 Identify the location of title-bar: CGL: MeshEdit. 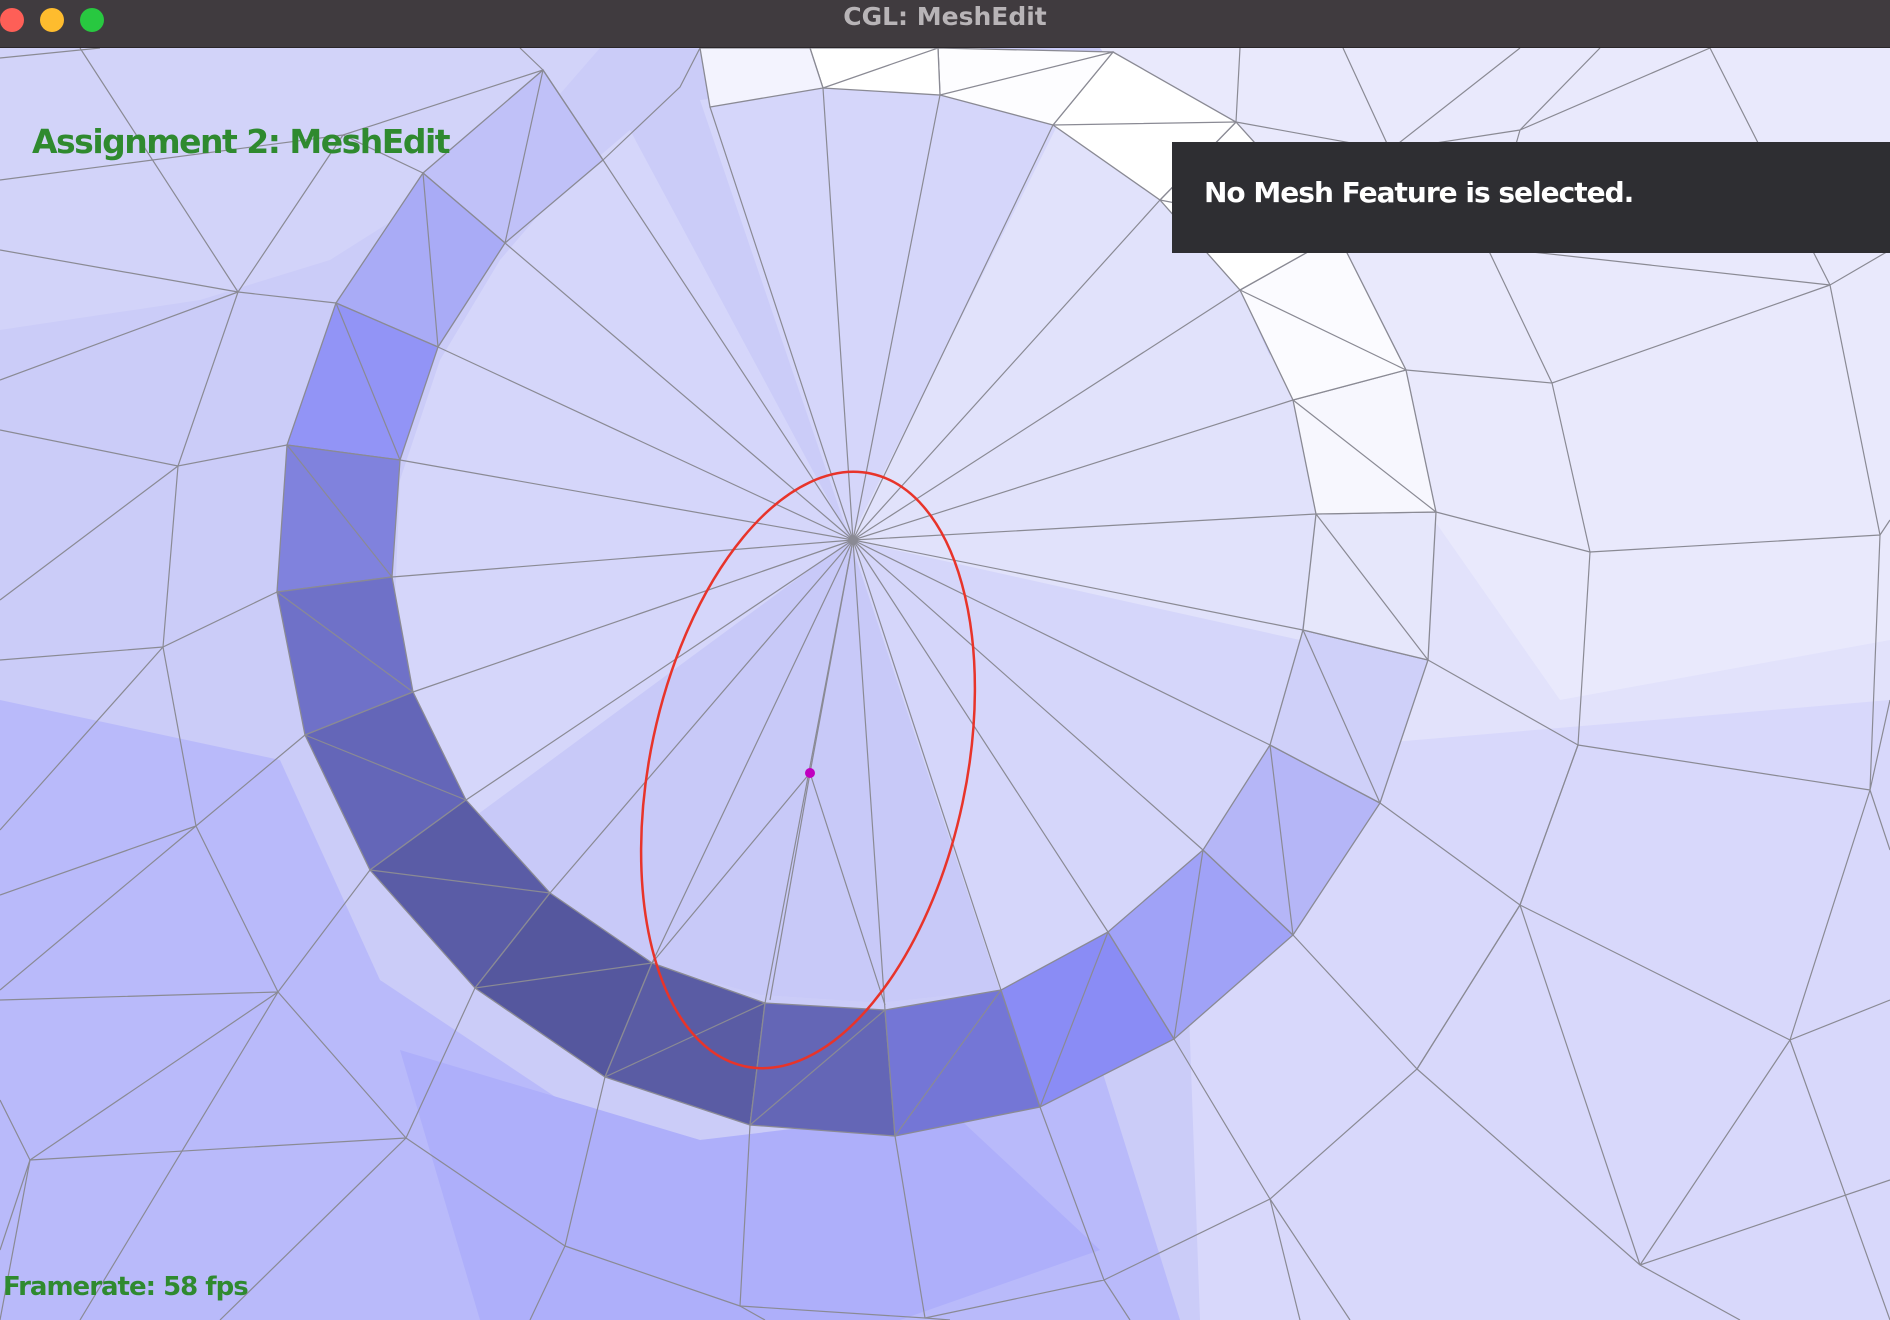
(945, 24).